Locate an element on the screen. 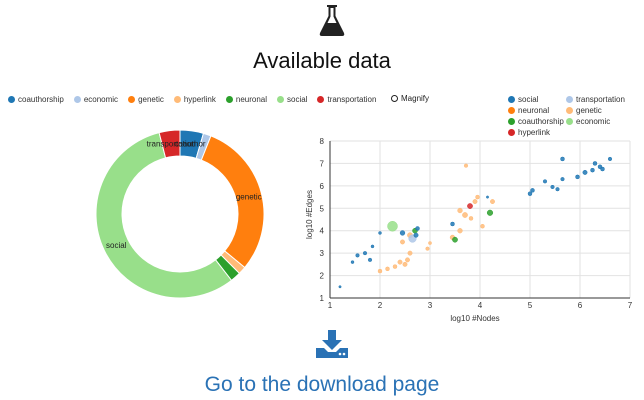 Image resolution: width=644 pixels, height=400 pixels. y-axis-label: log10 #Edges is located at coordinates (309, 214).